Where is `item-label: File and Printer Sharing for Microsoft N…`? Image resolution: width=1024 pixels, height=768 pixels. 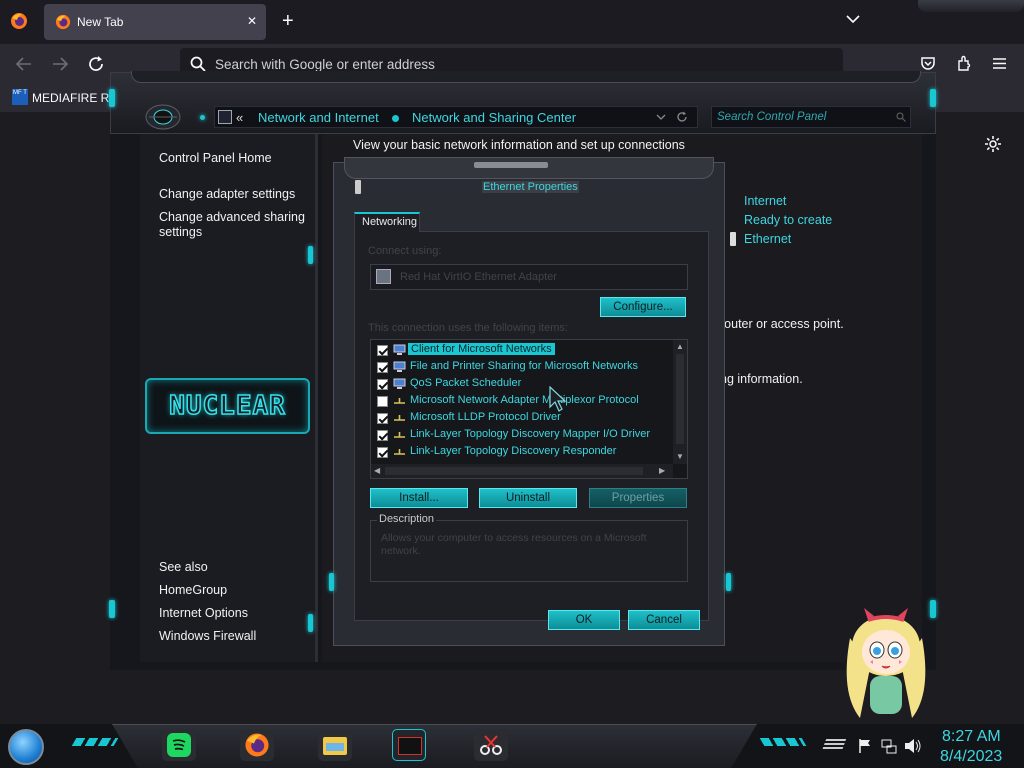 item-label: File and Printer Sharing for Microsoft N… is located at coordinates (524, 366).